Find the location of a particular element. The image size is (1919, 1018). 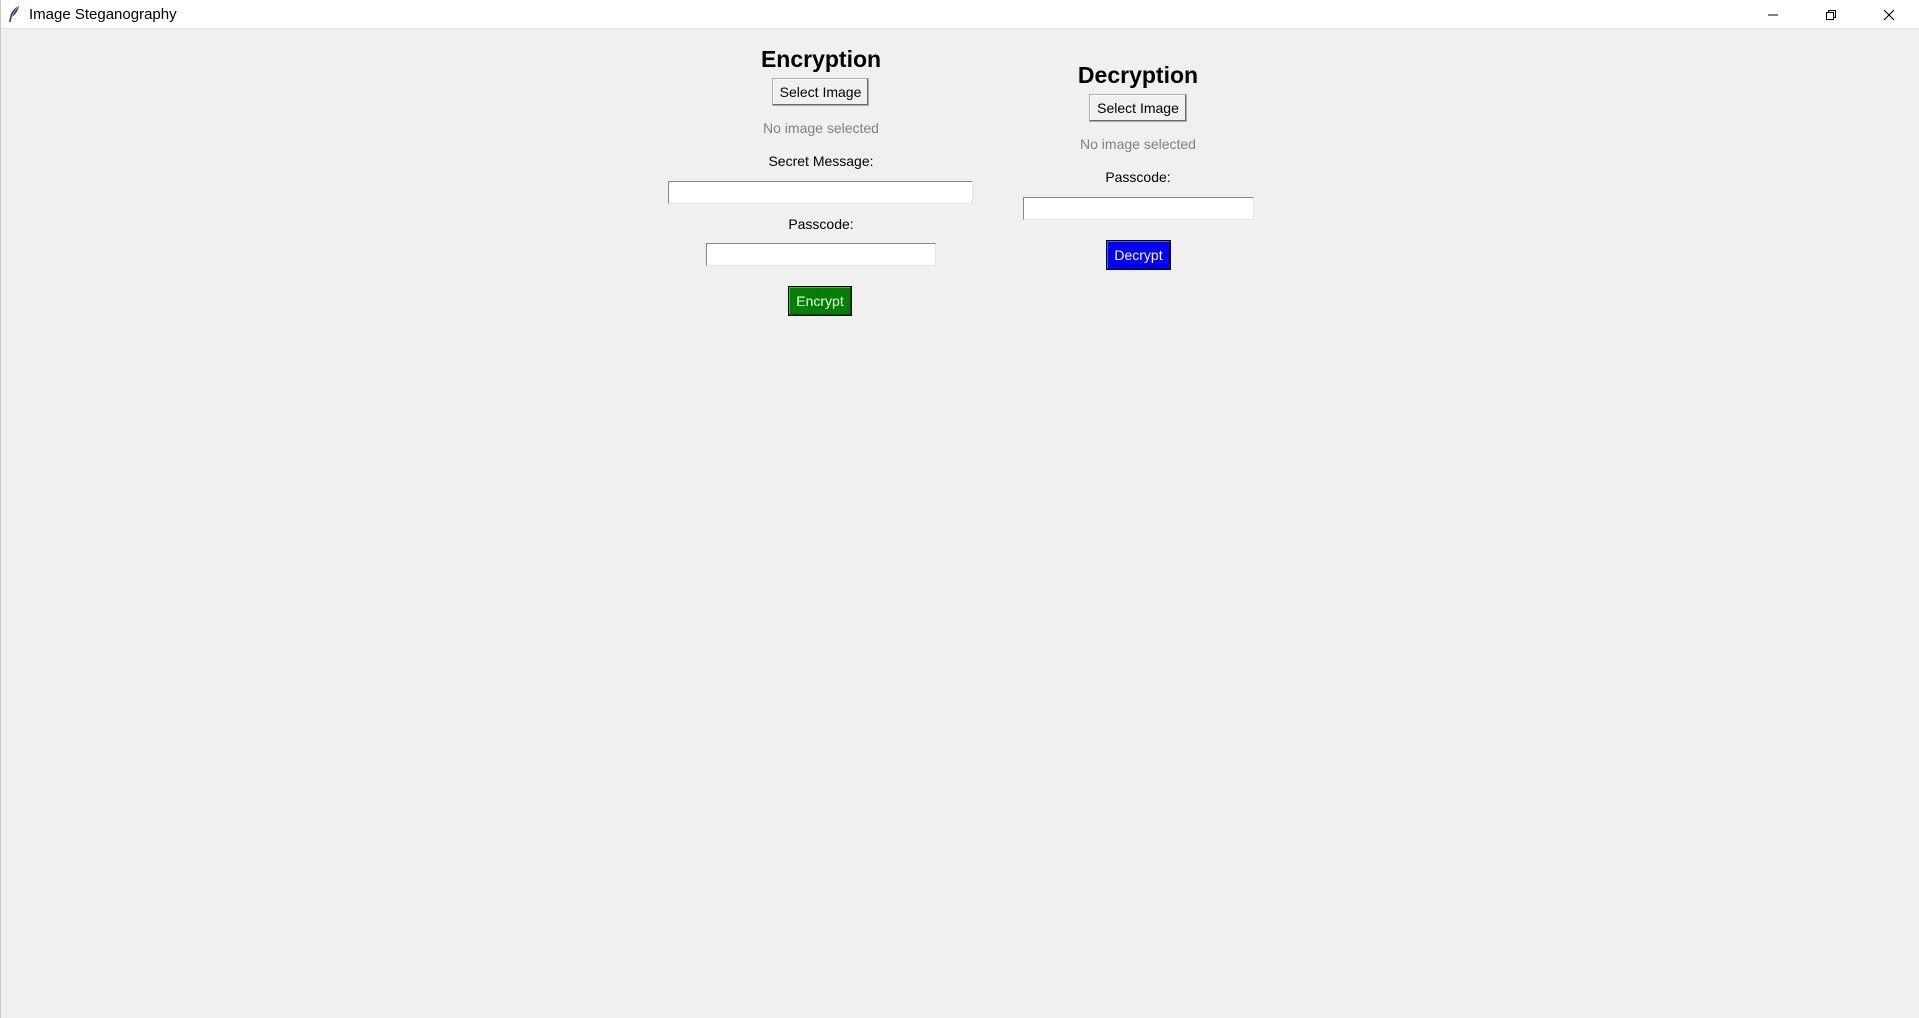

decryption-select-image-button: Select Image is located at coordinates (1138, 108).